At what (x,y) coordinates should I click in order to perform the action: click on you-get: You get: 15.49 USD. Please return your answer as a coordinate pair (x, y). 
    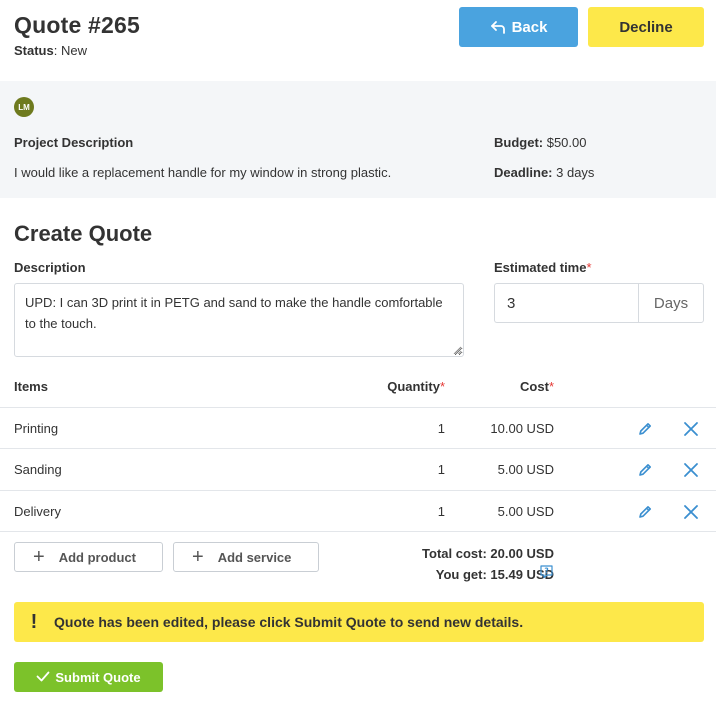
    Looking at the image, I should click on (494, 574).